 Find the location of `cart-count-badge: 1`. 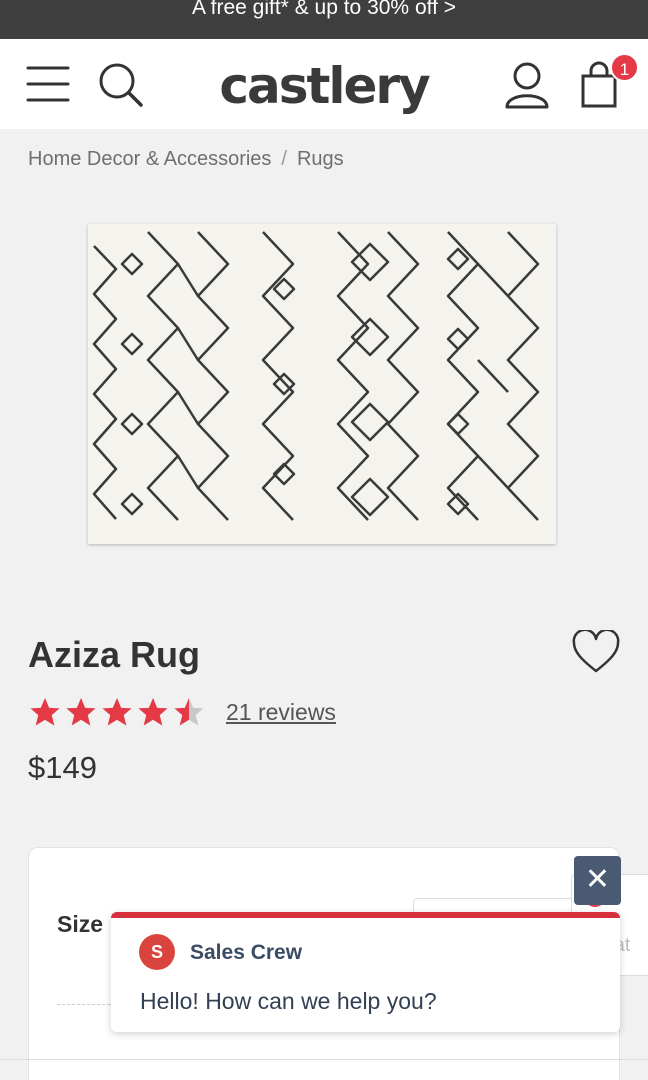

cart-count-badge: 1 is located at coordinates (624, 67).